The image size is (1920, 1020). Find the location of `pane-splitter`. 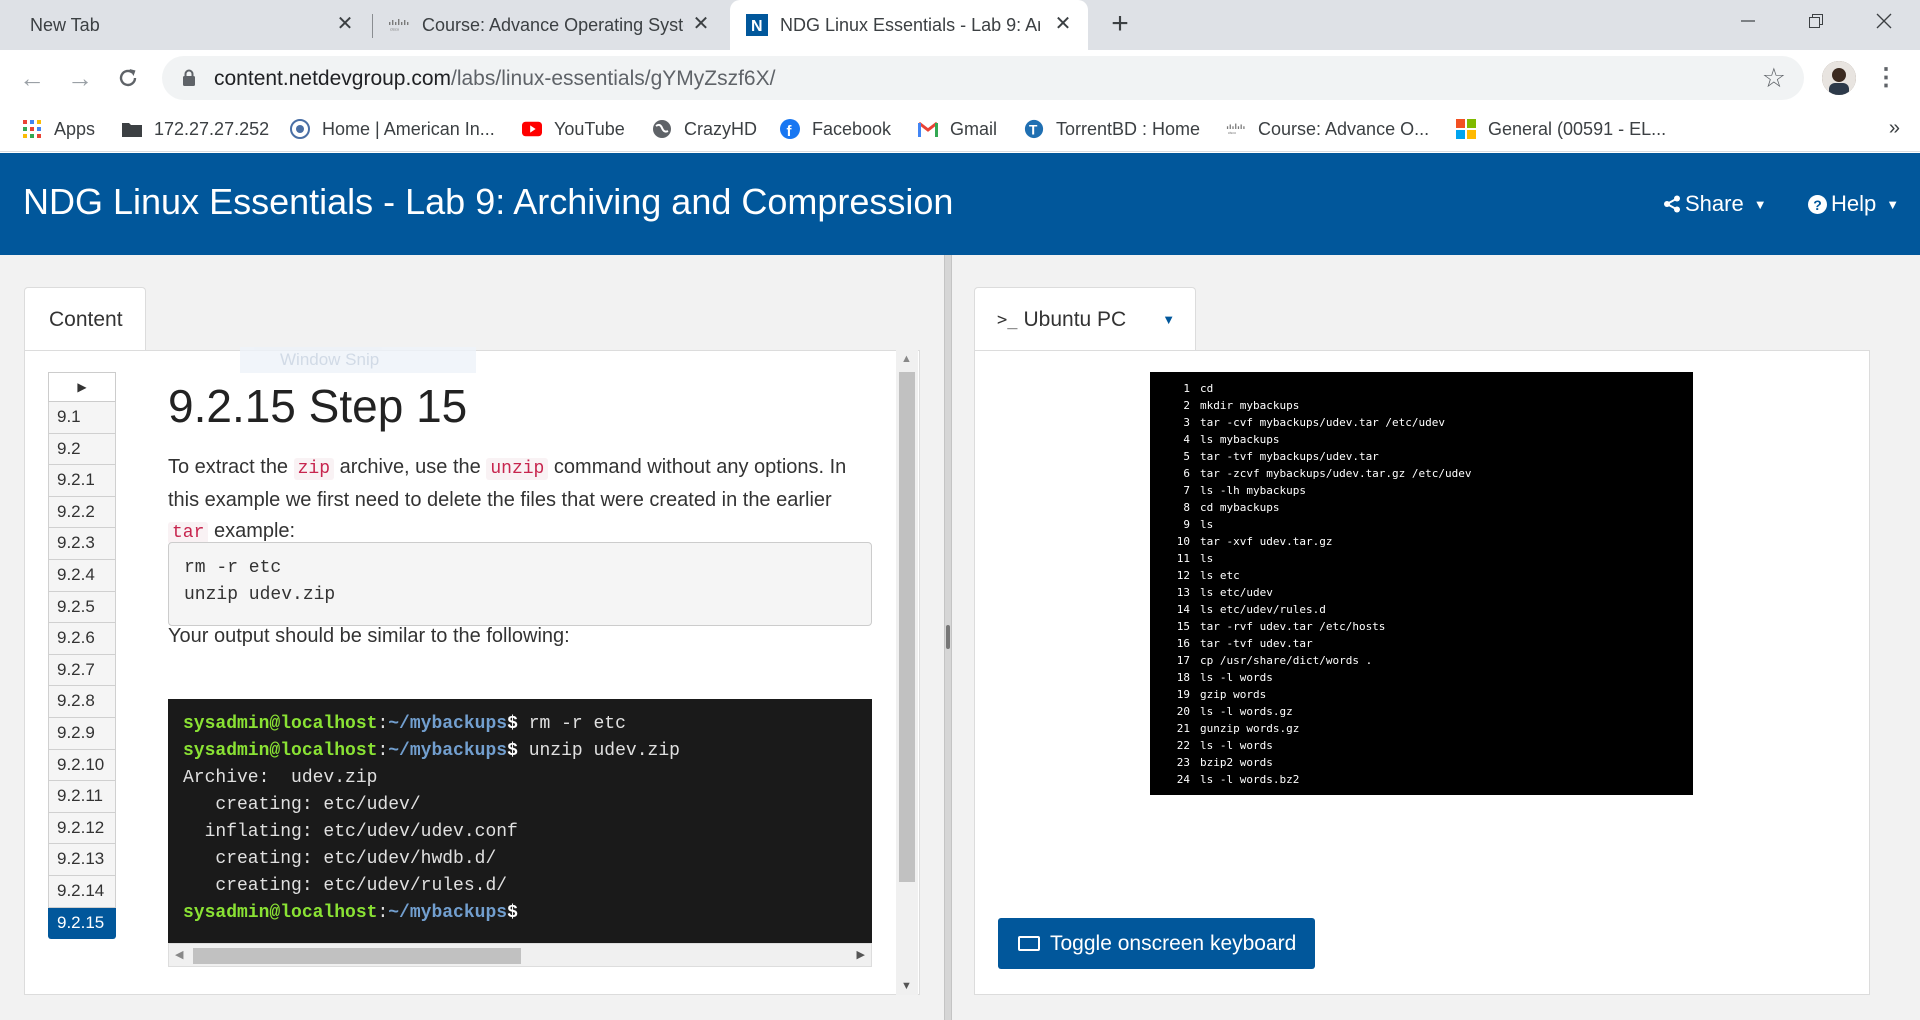

pane-splitter is located at coordinates (948, 637).